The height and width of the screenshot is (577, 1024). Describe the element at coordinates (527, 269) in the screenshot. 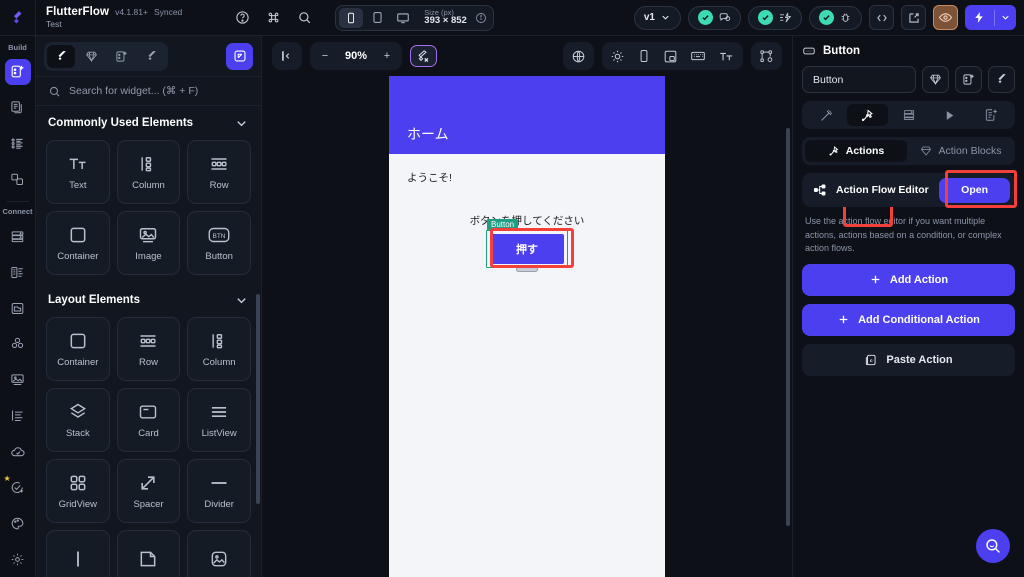

I see `resize-handle` at that location.